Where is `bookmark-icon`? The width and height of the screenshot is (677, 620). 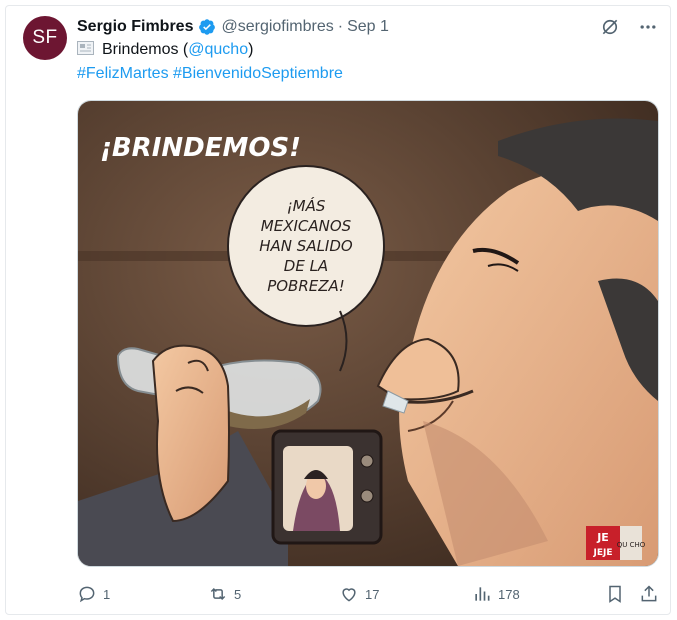
bookmark-icon is located at coordinates (615, 594).